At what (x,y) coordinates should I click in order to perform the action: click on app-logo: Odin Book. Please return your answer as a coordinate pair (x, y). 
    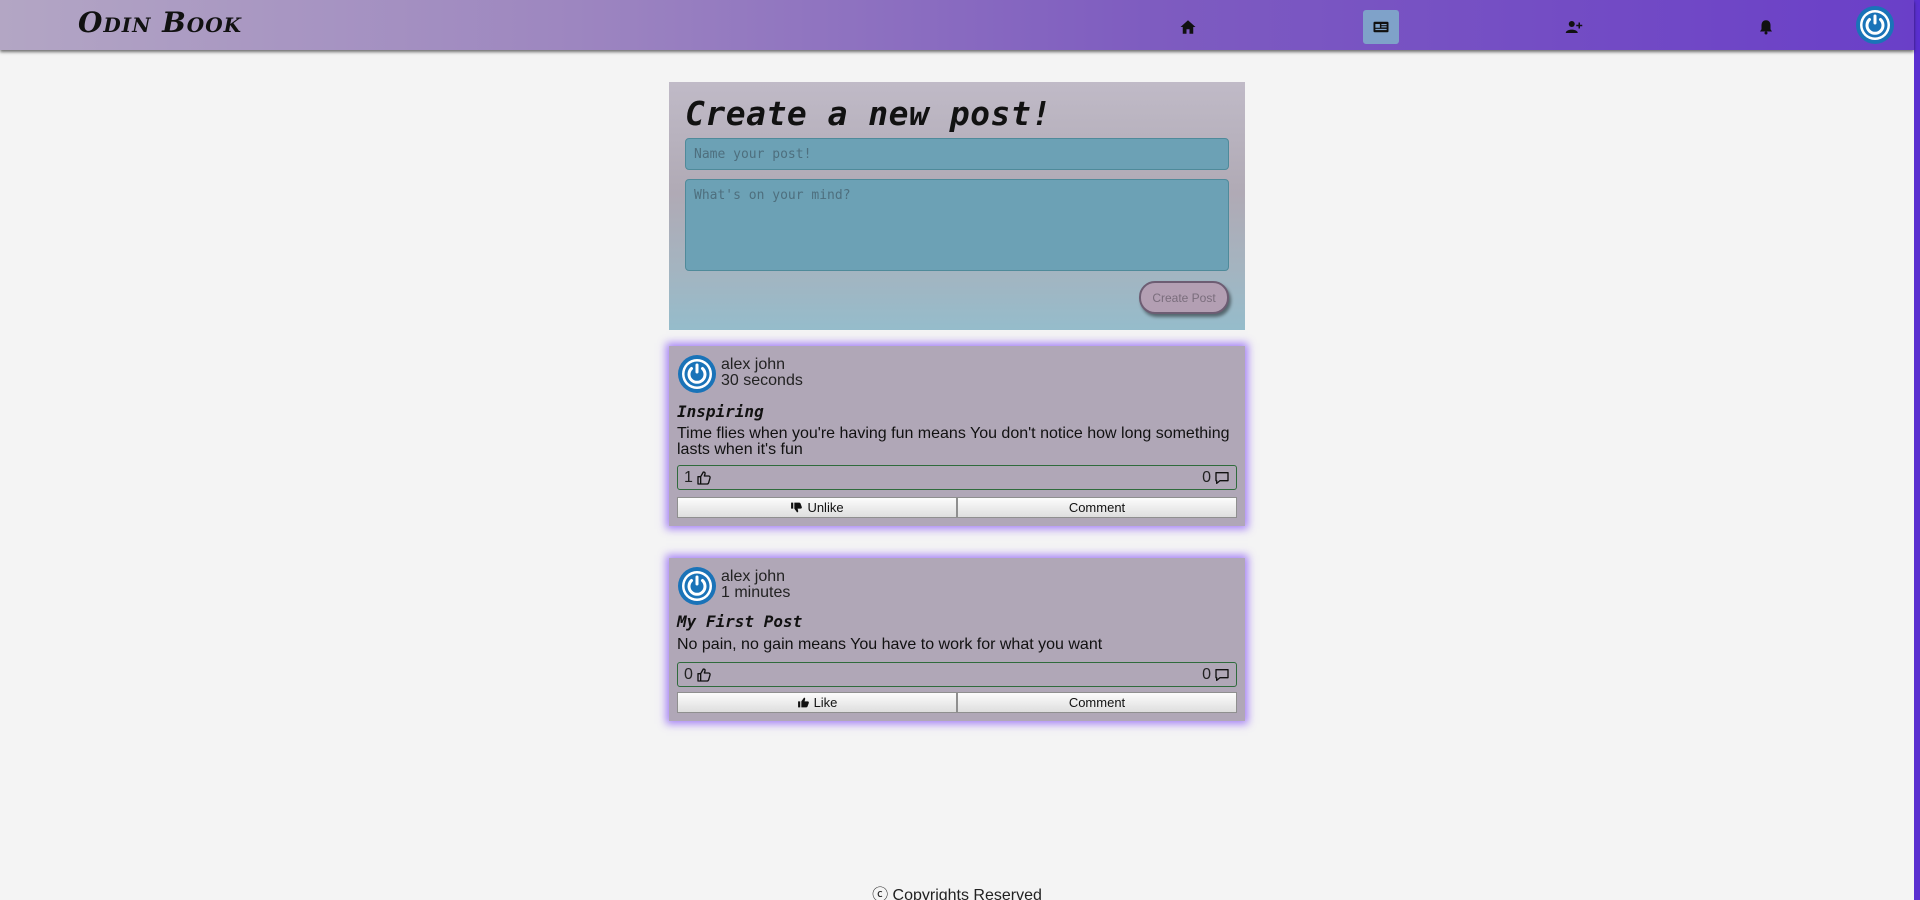
    Looking at the image, I should click on (160, 22).